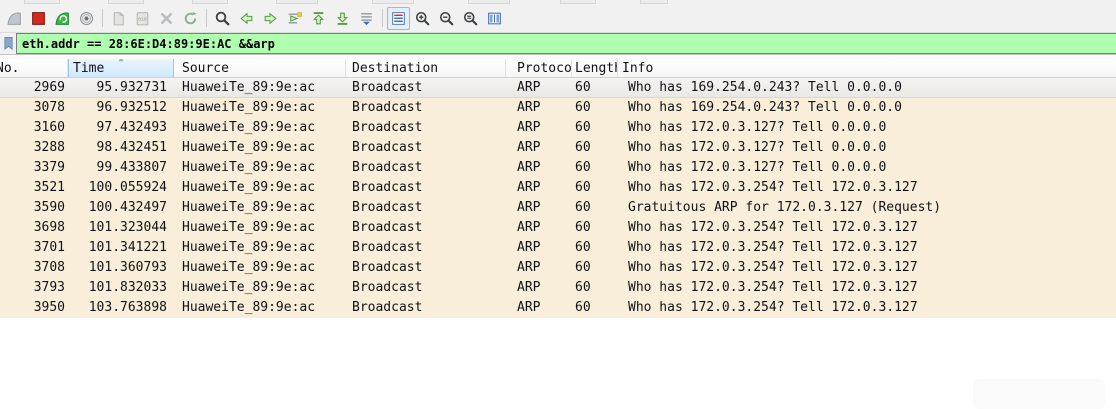 The image size is (1116, 409). Describe the element at coordinates (539, 68) in the screenshot. I see `column-header-protocol: Protocol` at that location.